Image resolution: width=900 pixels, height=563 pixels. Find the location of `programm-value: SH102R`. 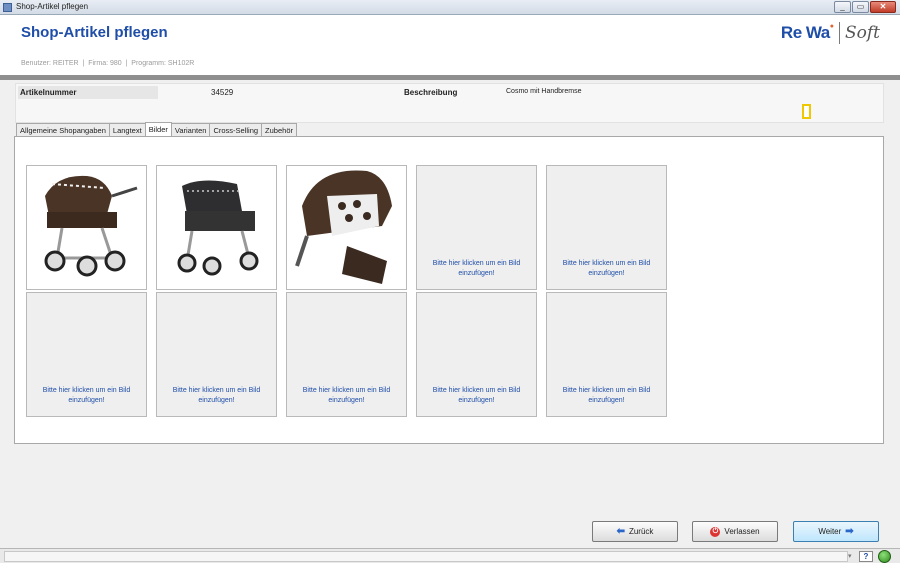

programm-value: SH102R is located at coordinates (181, 63).